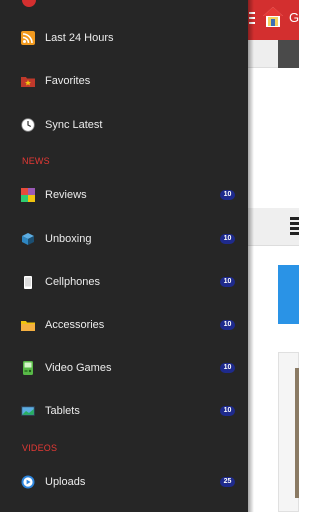 Image resolution: width=320 pixels, height=512 pixels. Describe the element at coordinates (68, 81) in the screenshot. I see `drawer-item-label: Favorites` at that location.